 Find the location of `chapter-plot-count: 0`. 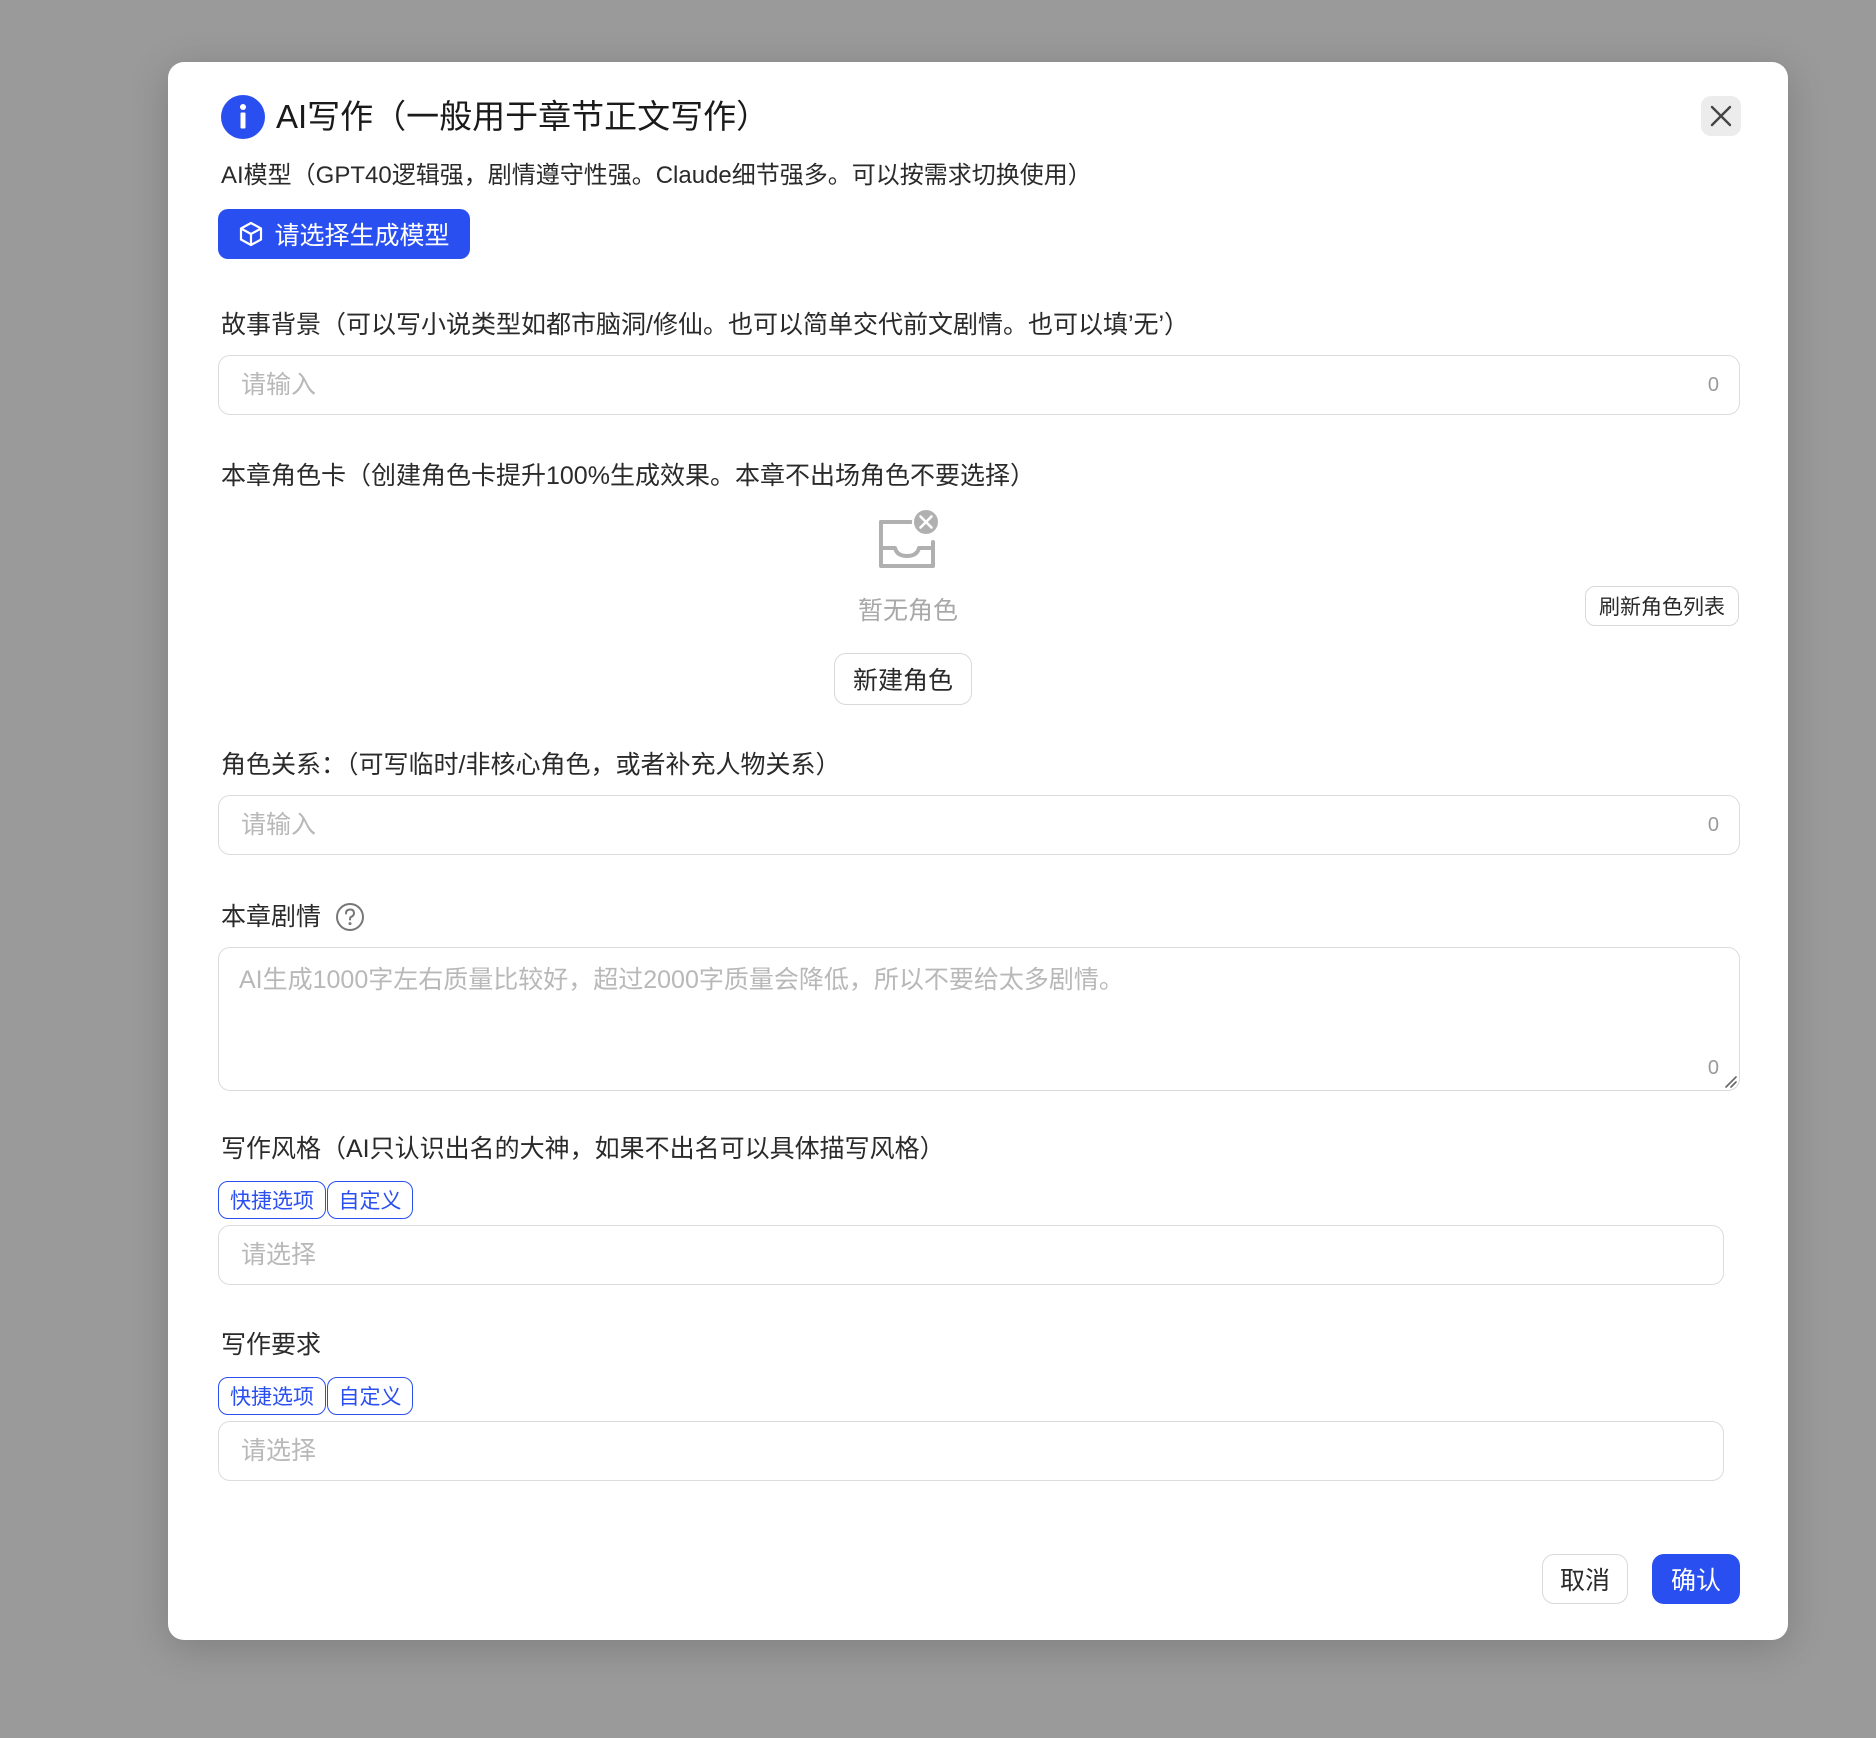

chapter-plot-count: 0 is located at coordinates (1713, 1068).